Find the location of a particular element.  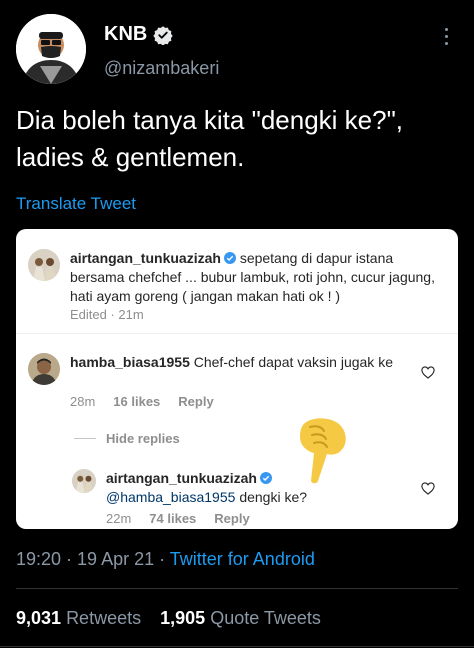

tweet-timestamp: 19:20 · 19 Apr 21 · Twitter for Android is located at coordinates (165, 559).